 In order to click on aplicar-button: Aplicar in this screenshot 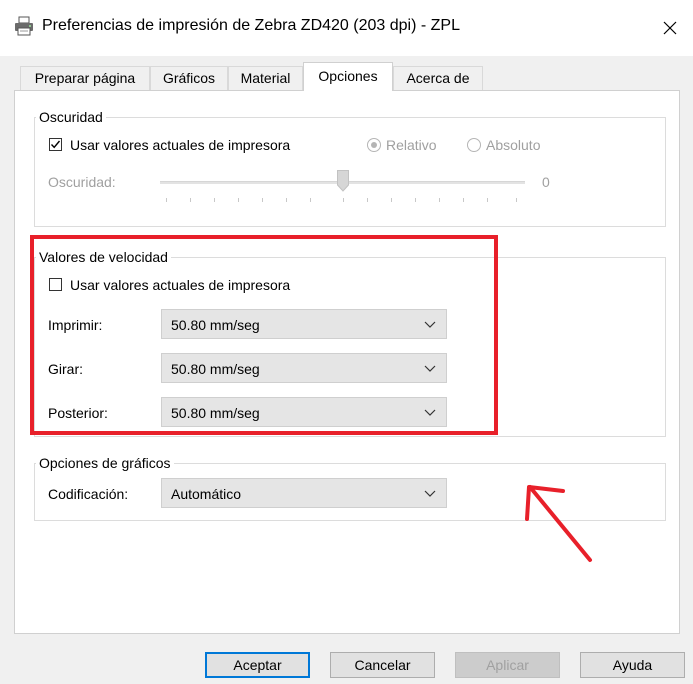, I will do `click(507, 665)`.